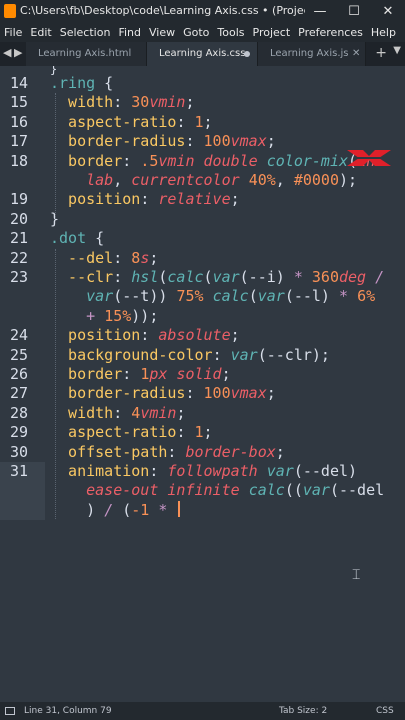  I want to click on menu-edit: Edit, so click(40, 32).